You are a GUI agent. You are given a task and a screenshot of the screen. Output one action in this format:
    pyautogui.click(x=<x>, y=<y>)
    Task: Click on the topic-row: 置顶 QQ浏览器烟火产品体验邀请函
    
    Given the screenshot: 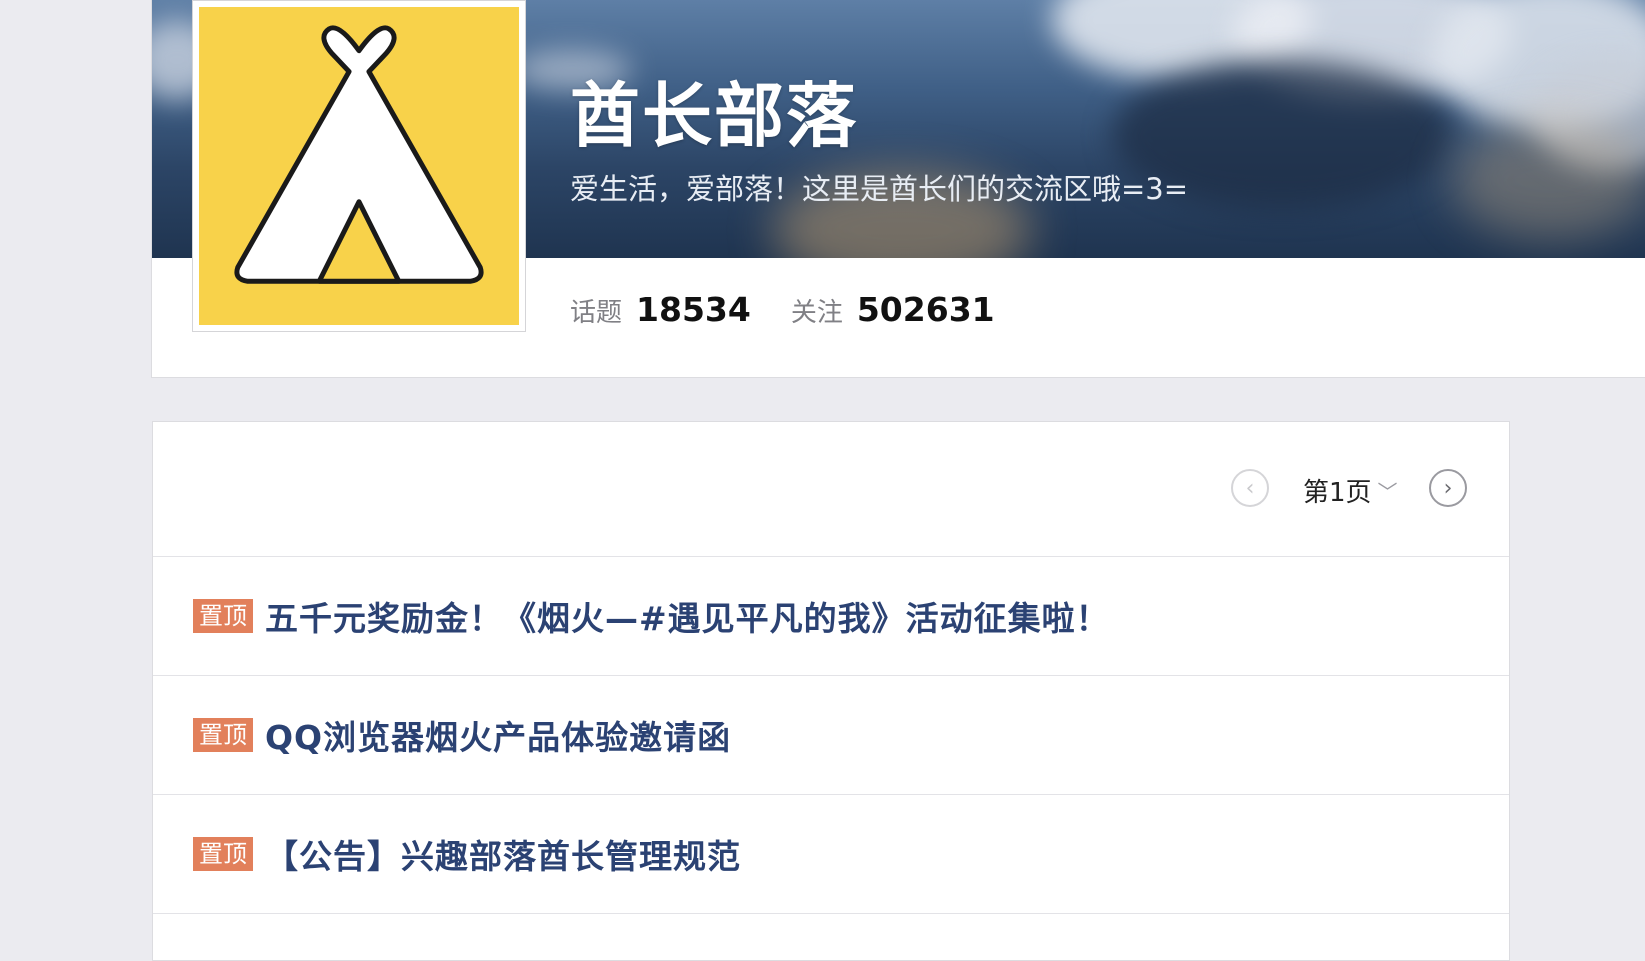 What is the action you would take?
    pyautogui.click(x=831, y=735)
    